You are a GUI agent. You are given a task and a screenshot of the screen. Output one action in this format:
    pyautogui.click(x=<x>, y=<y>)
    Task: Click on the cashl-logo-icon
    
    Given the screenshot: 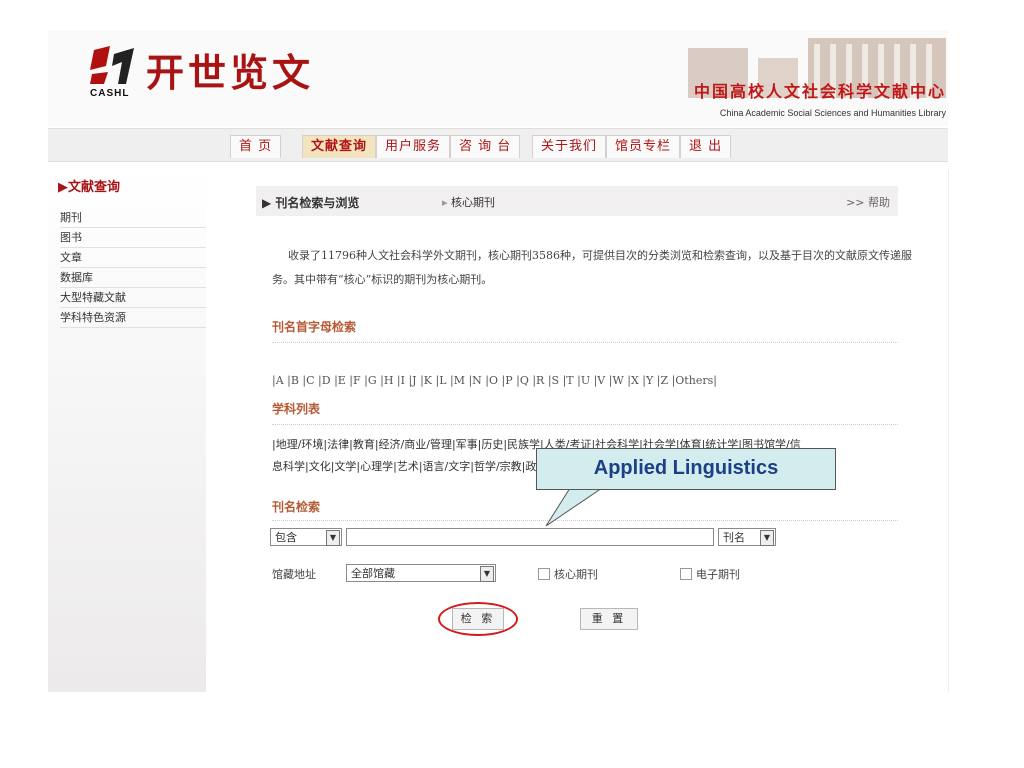 What is the action you would take?
    pyautogui.click(x=112, y=65)
    